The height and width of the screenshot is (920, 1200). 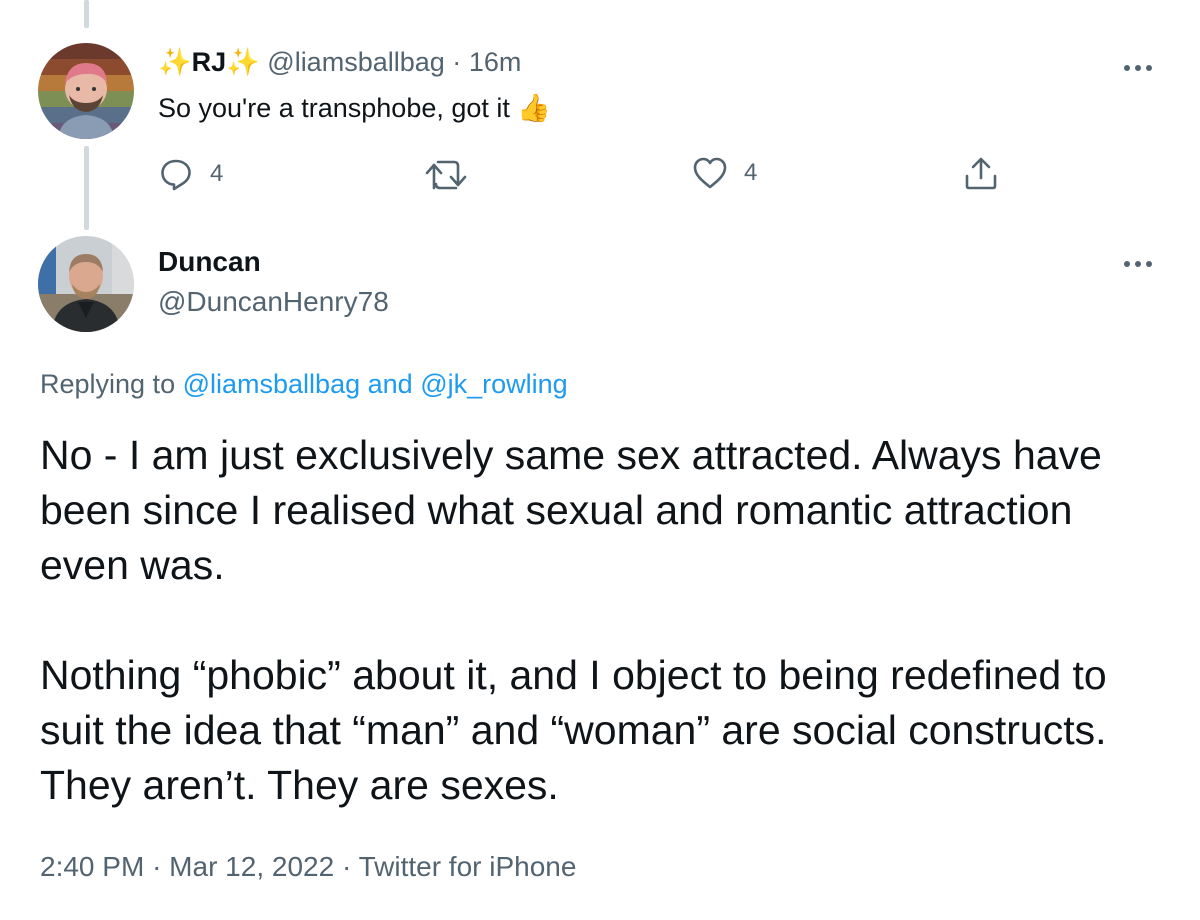 What do you see at coordinates (390, 384) in the screenshot?
I see `replying-and: and` at bounding box center [390, 384].